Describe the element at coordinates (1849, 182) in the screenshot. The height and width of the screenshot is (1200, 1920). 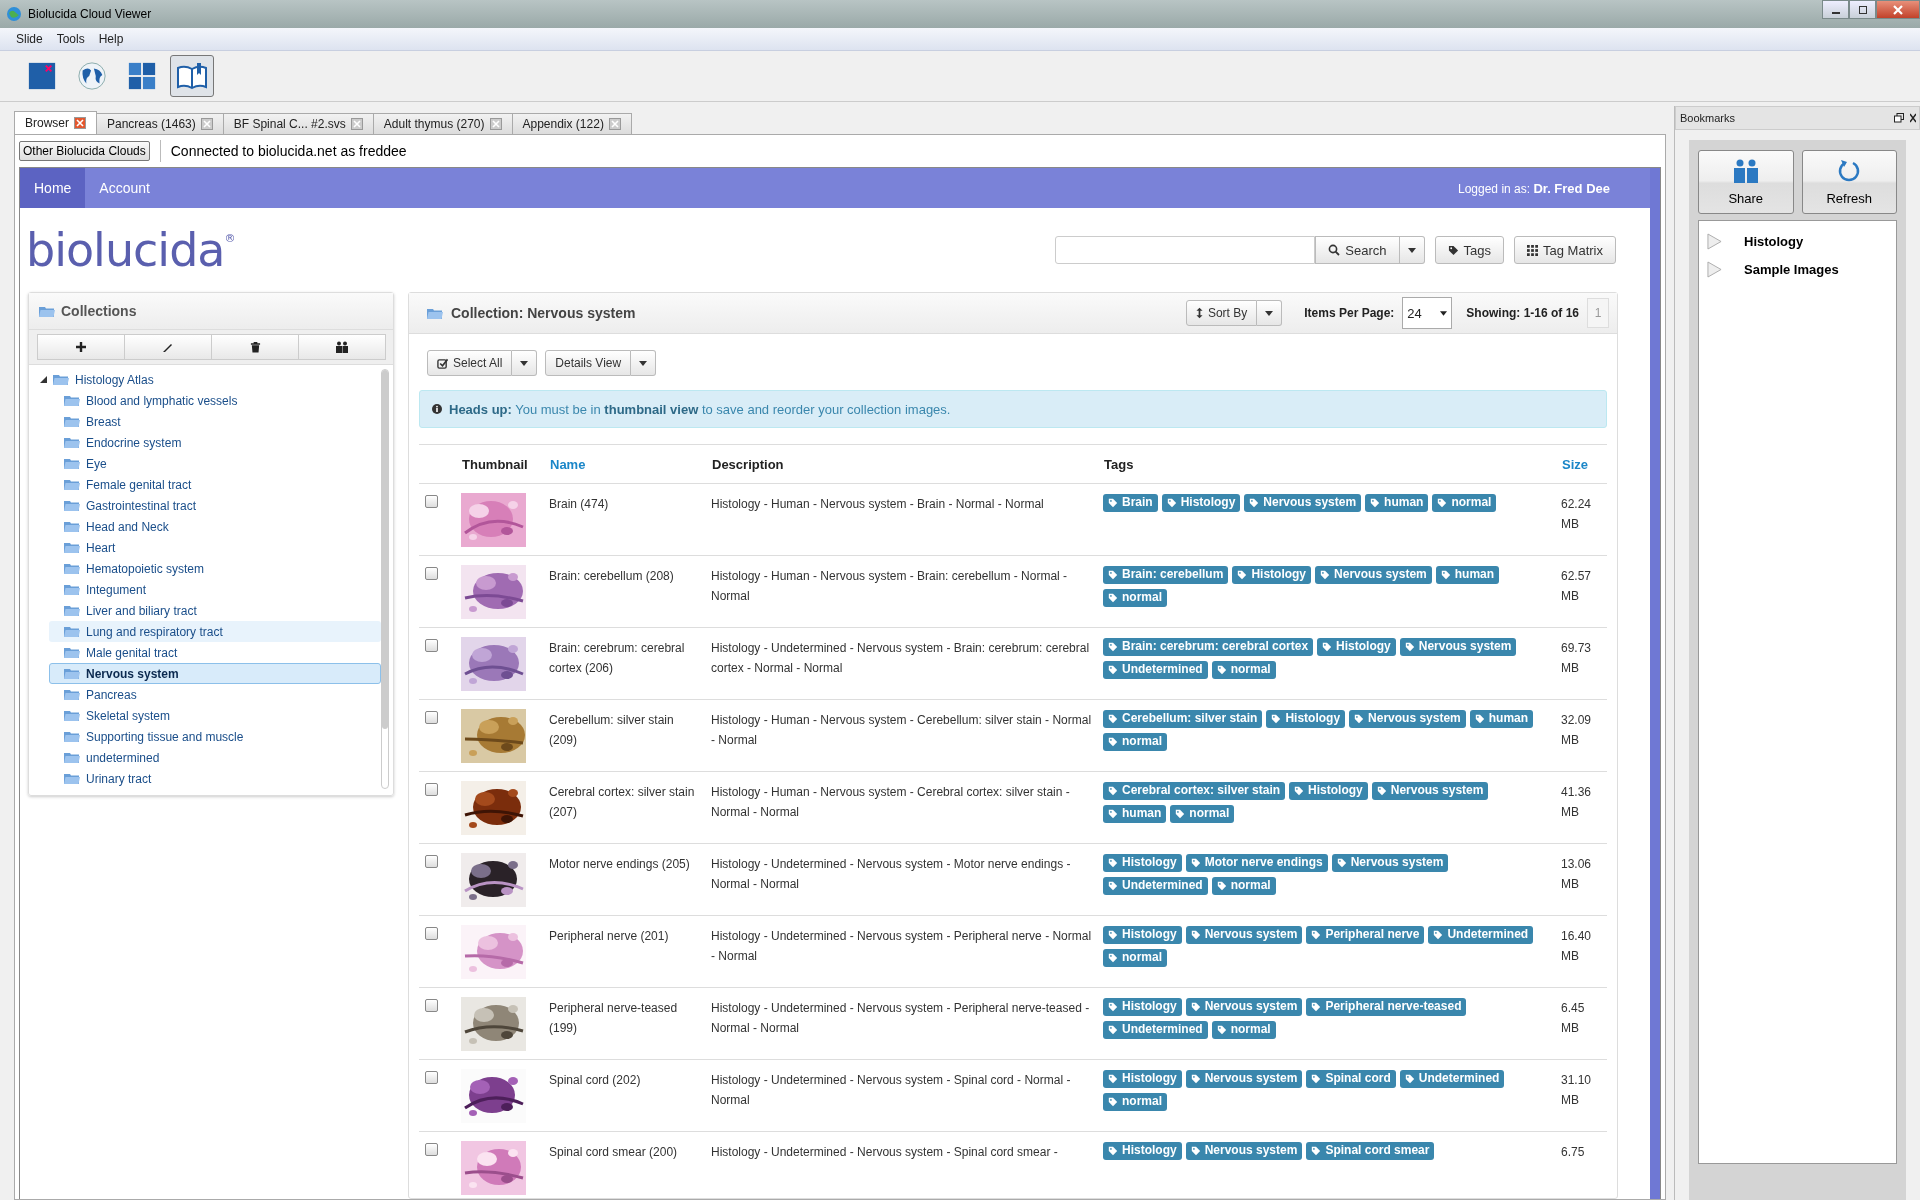
I see `refresh-button: Refresh` at that location.